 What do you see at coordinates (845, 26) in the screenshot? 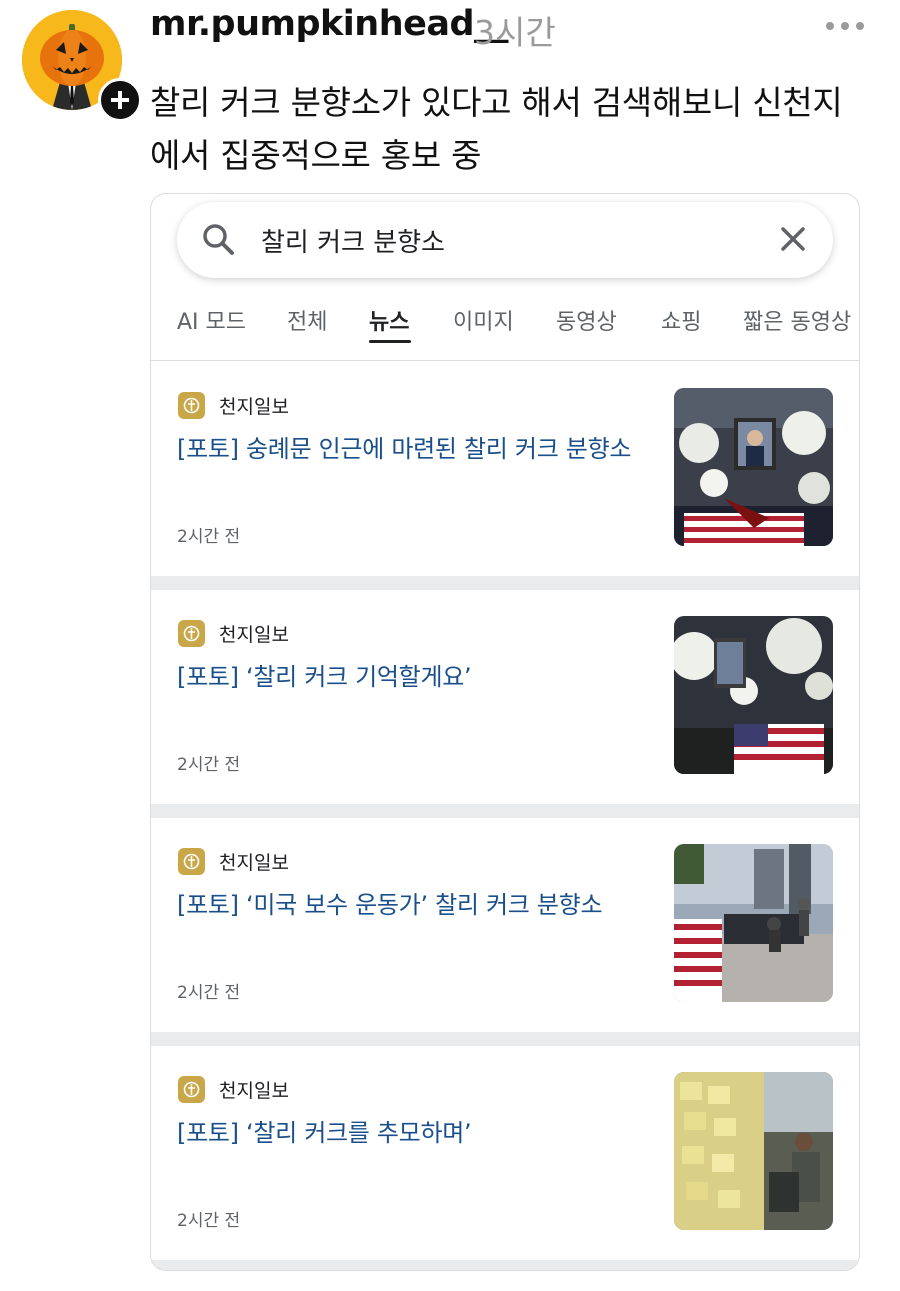
I see `more-options-icon` at bounding box center [845, 26].